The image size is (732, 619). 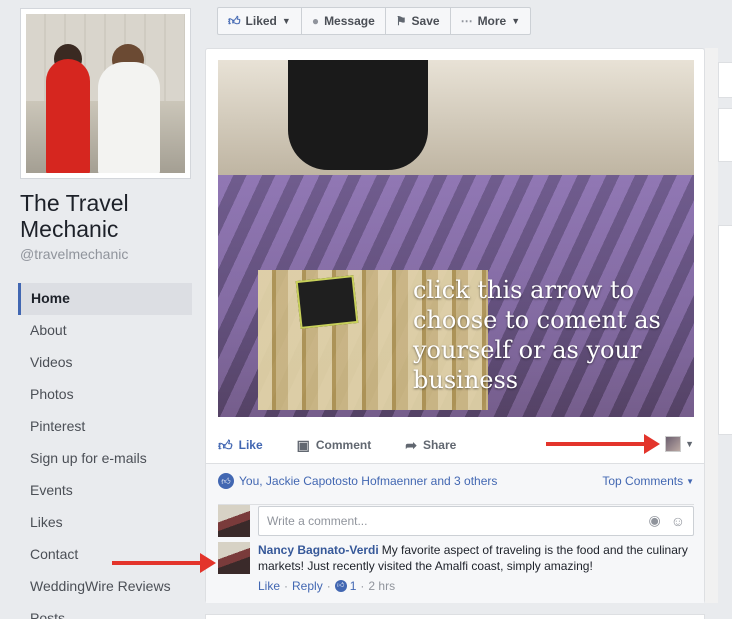 What do you see at coordinates (453, 520) in the screenshot?
I see `comment-input` at bounding box center [453, 520].